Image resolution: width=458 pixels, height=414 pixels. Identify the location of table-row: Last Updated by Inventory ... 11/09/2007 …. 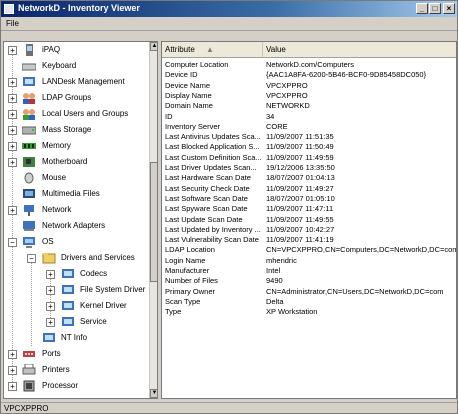
(309, 229).